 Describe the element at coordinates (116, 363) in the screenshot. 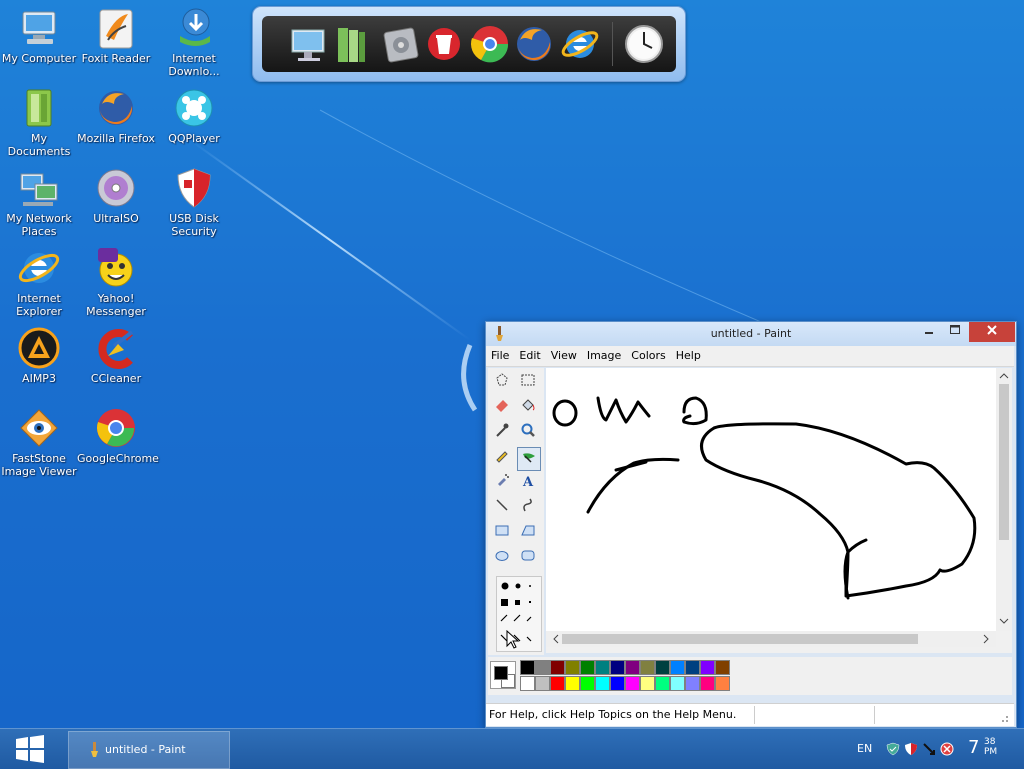

I see `desktop-icon-ccleaner: CCleaner` at that location.